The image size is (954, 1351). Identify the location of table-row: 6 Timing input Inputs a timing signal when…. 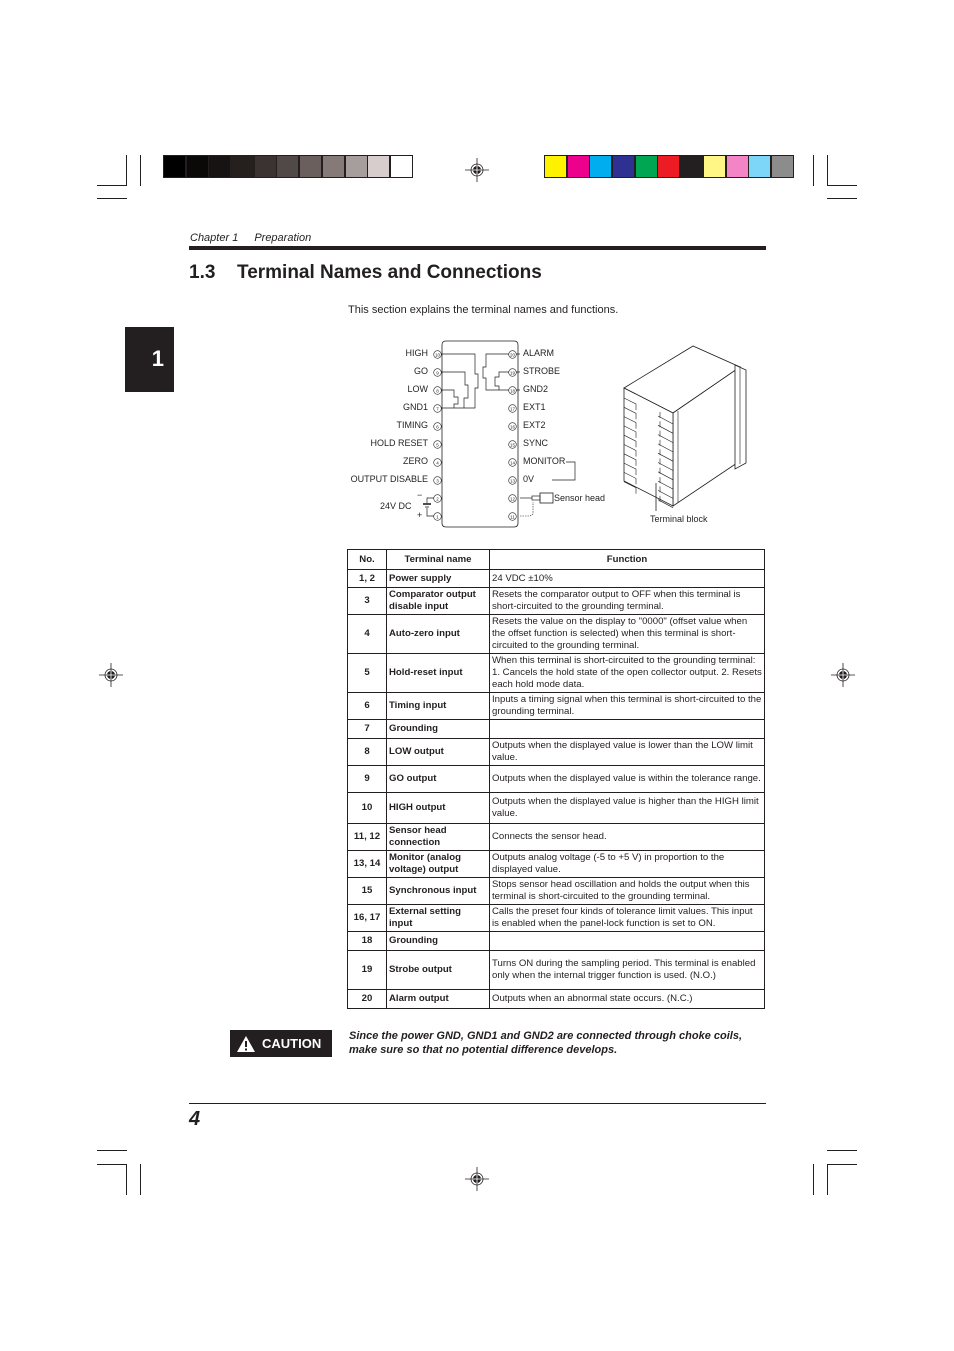
(556, 706).